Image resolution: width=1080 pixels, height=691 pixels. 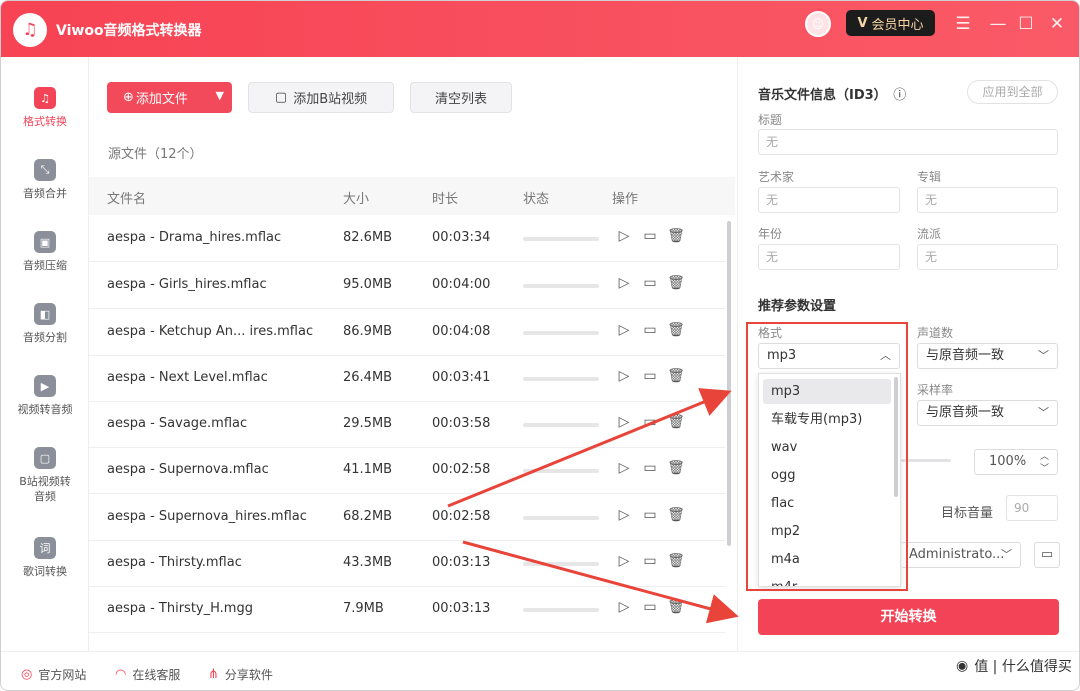 What do you see at coordinates (240, 674) in the screenshot?
I see `share-software-link: ⋔ 分享软件` at bounding box center [240, 674].